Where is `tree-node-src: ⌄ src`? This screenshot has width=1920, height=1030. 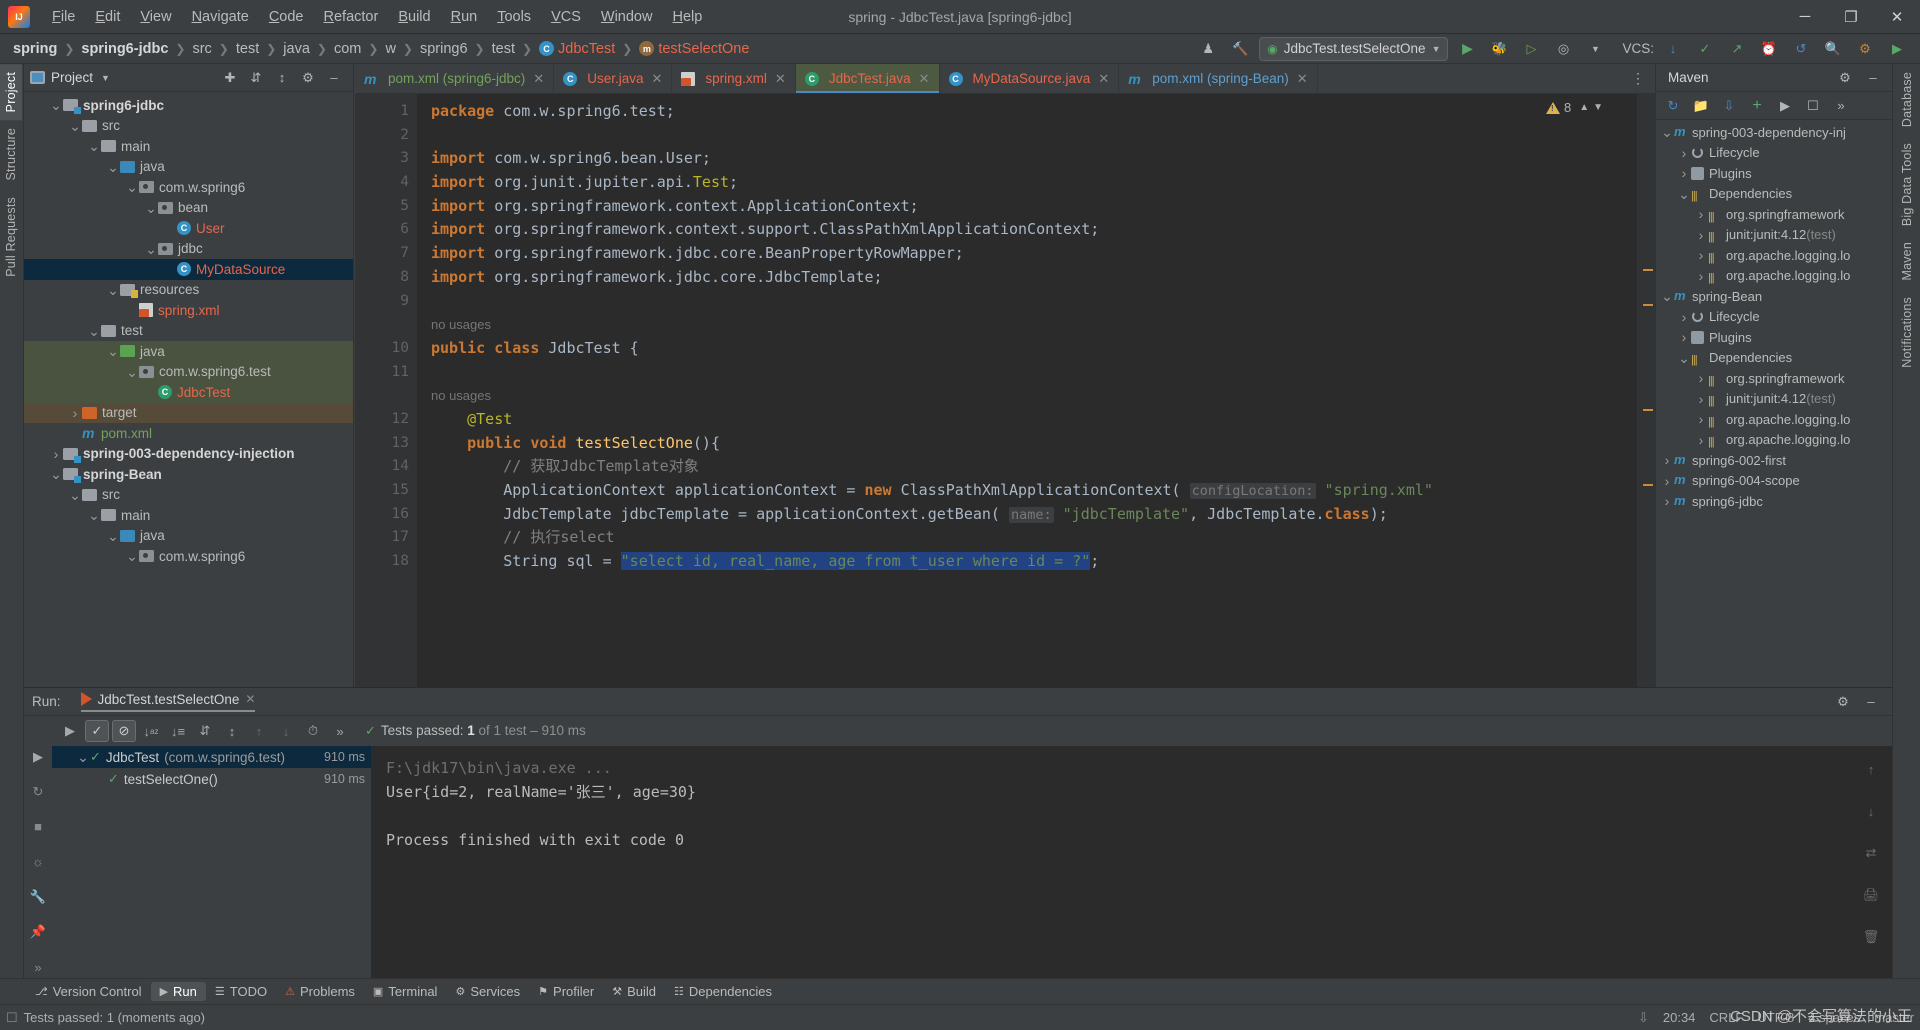
tree-node-src: ⌄ src is located at coordinates (188, 495).